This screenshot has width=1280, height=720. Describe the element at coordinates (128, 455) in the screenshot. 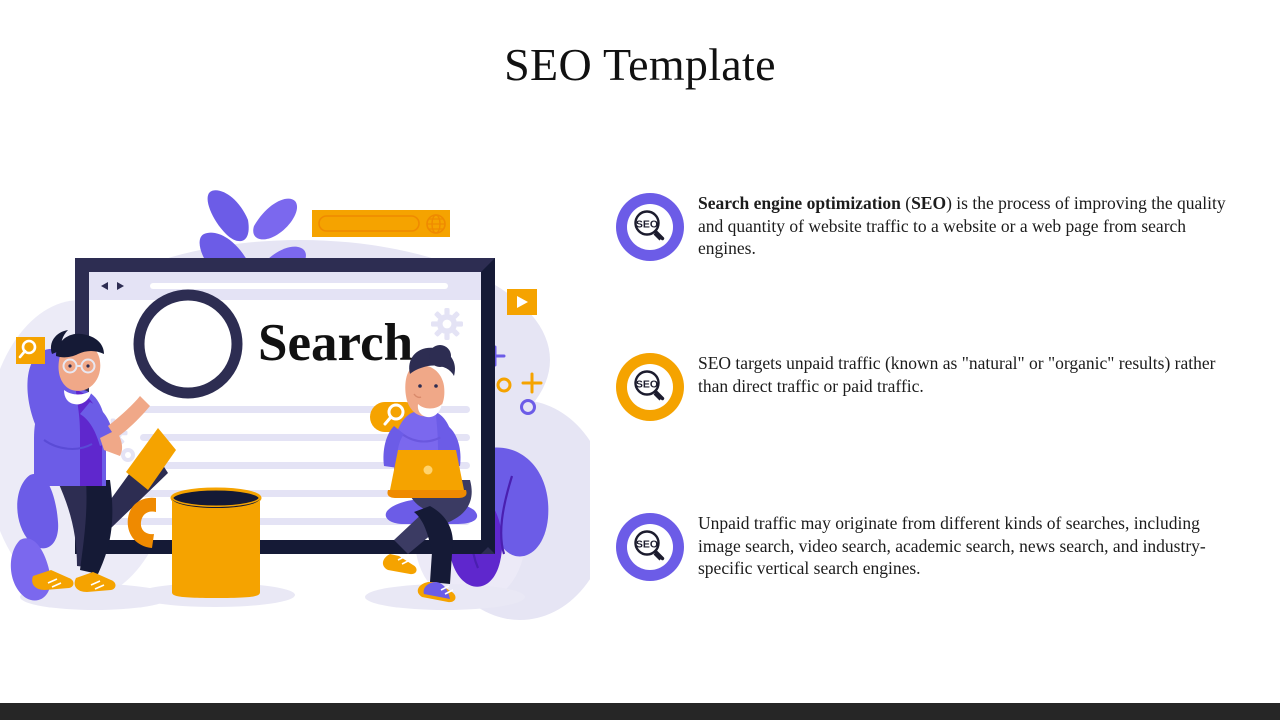

I see `gear-mid` at that location.